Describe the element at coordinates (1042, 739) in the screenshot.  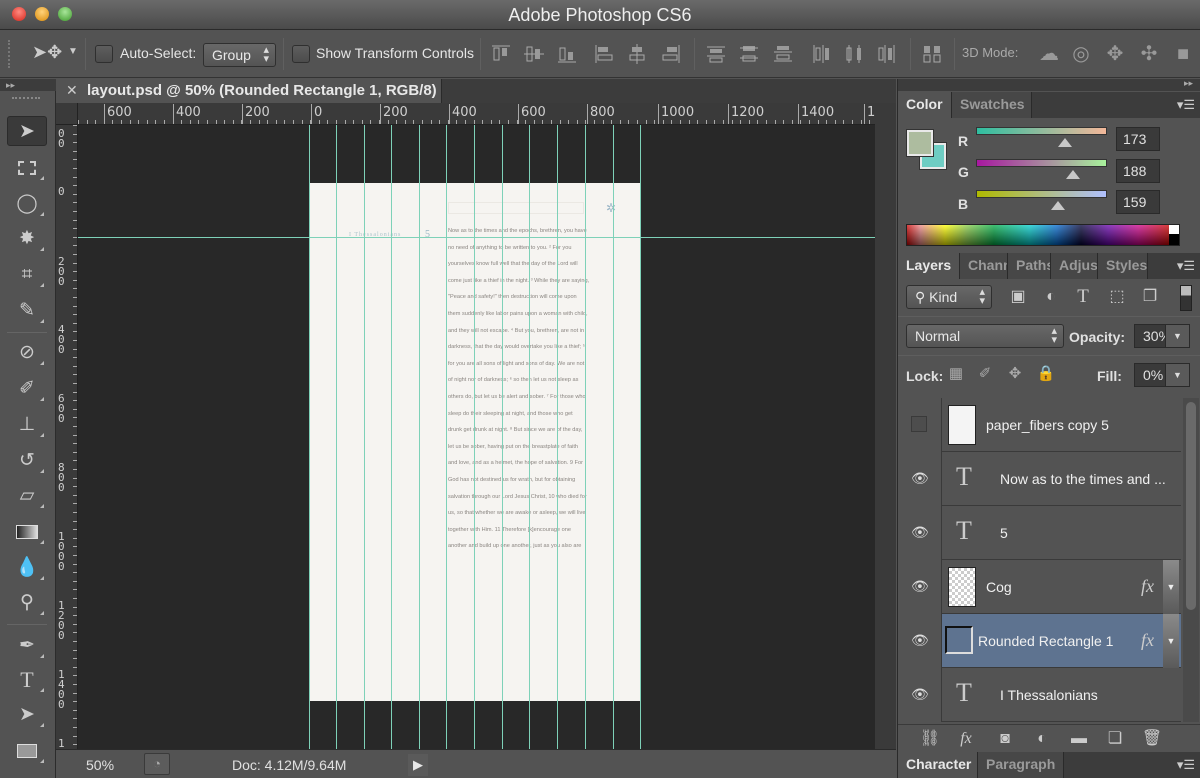
I see `new-adjustment-layer-icon: ◐` at that location.